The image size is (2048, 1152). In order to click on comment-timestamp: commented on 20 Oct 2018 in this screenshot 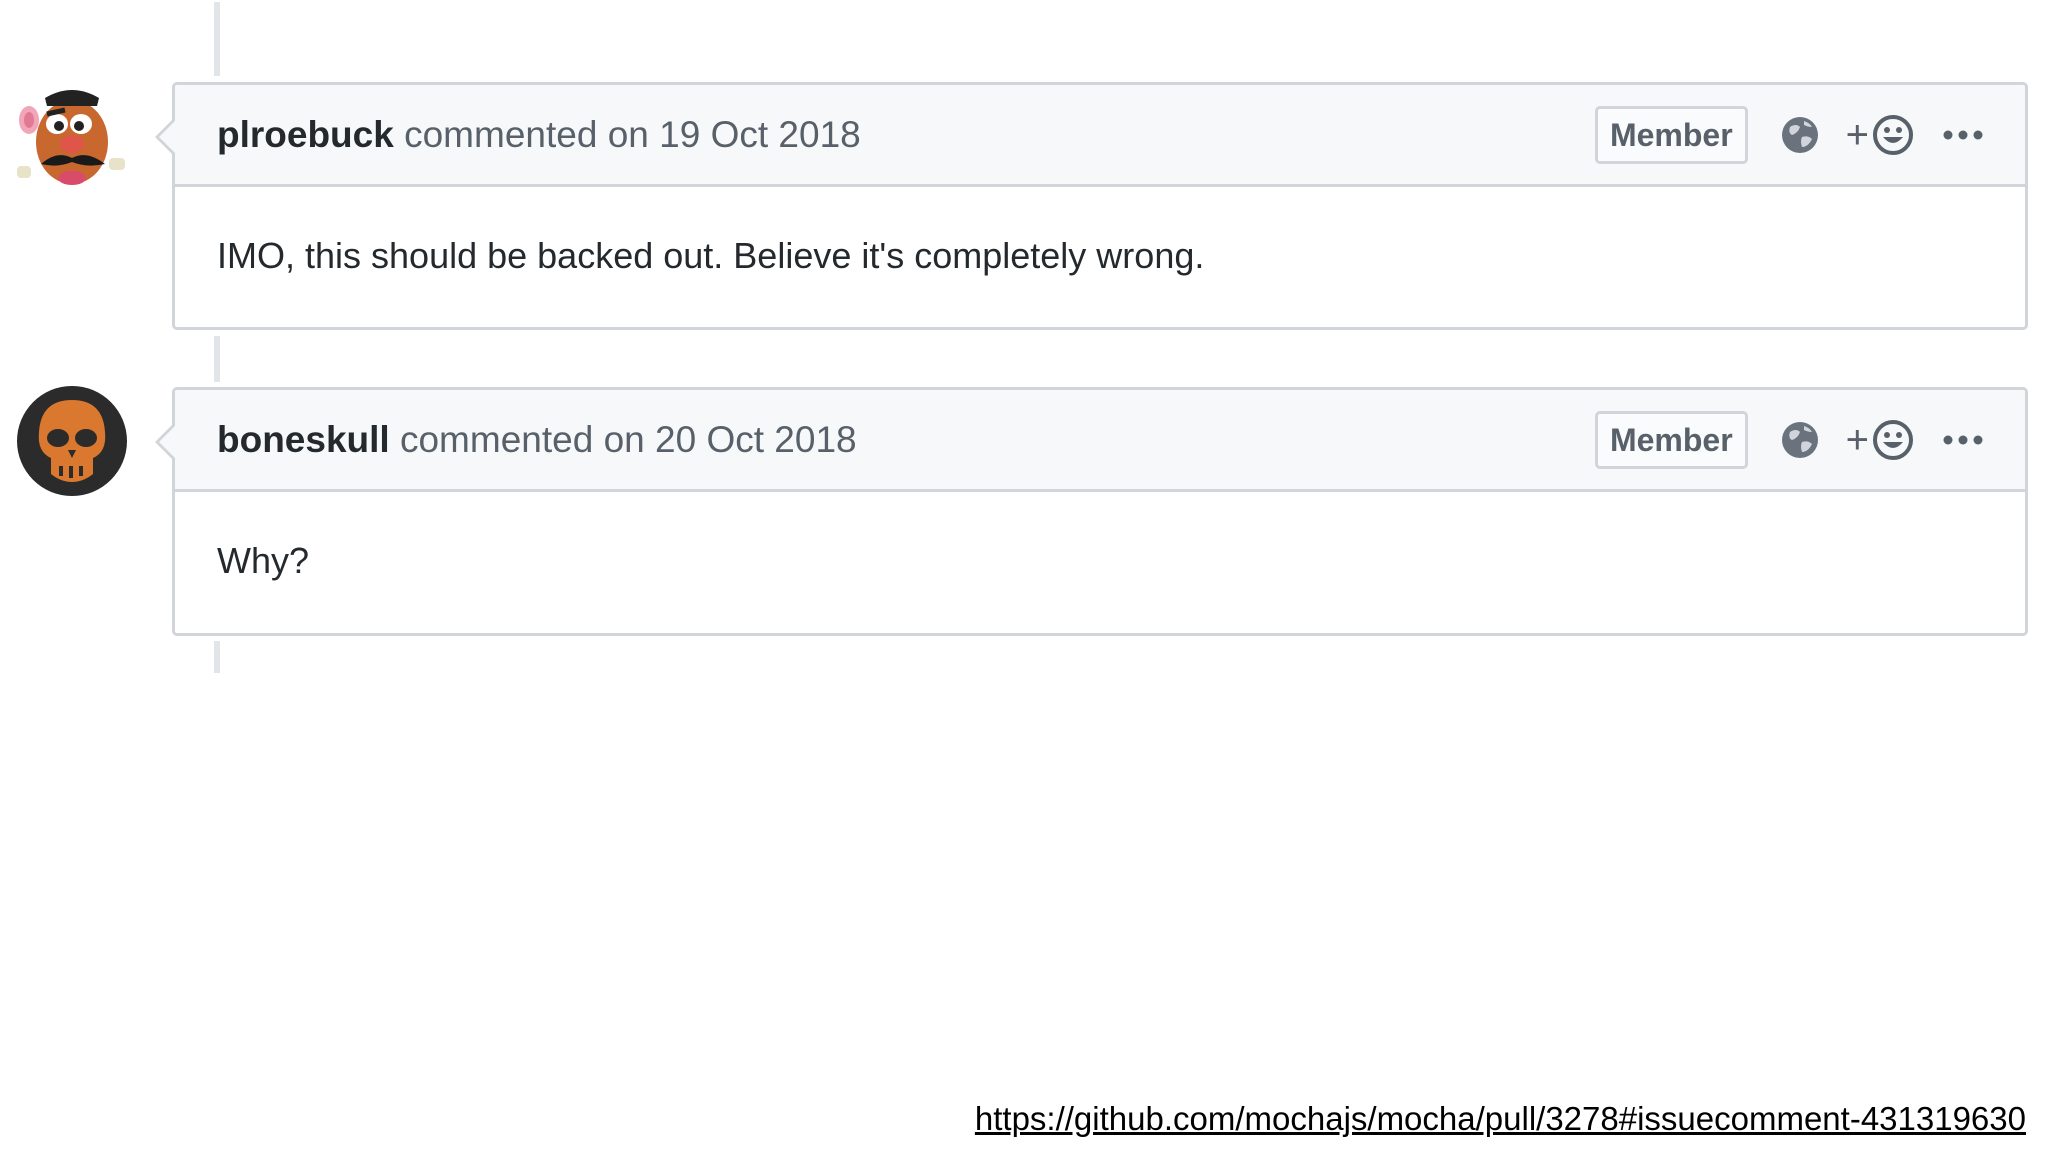, I will do `click(628, 439)`.